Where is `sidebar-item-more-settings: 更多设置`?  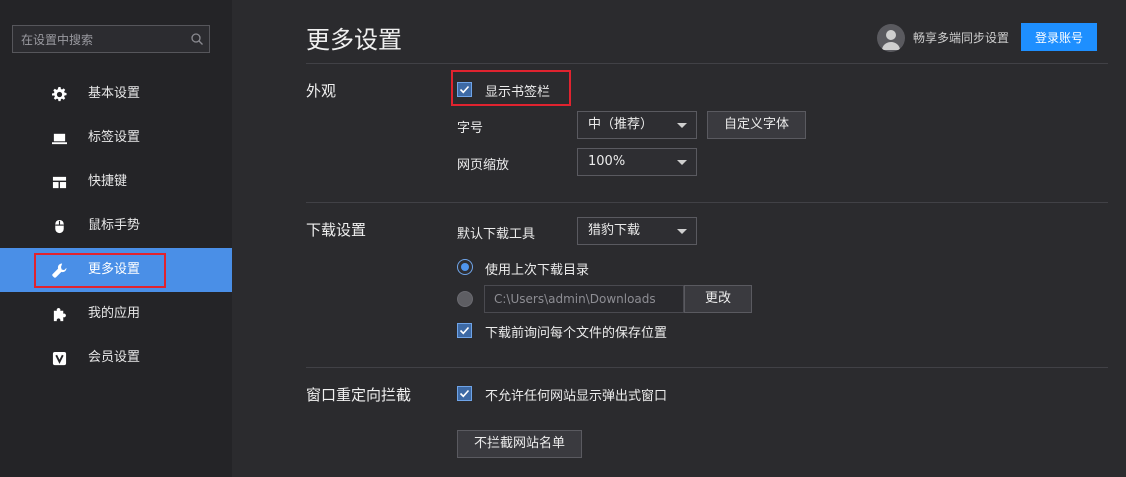
sidebar-item-more-settings: 更多设置 is located at coordinates (116, 270).